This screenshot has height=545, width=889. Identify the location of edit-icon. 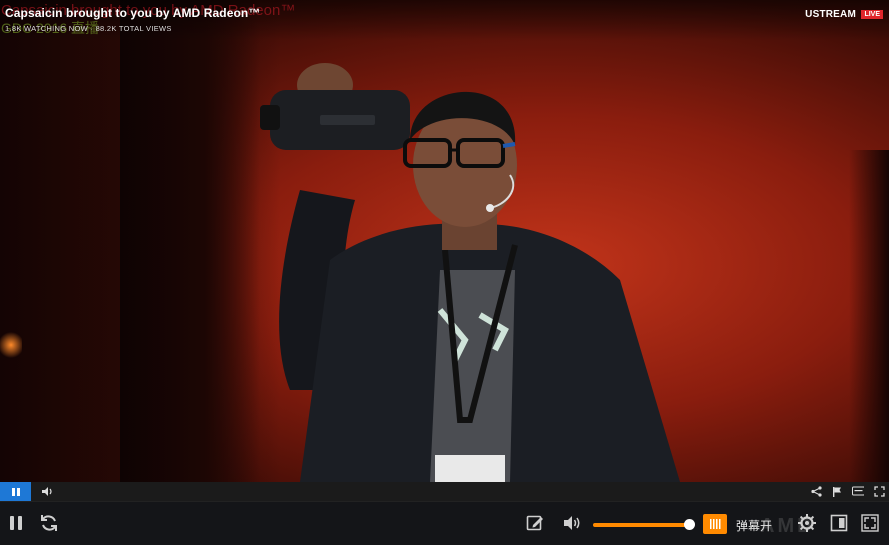
(534, 523).